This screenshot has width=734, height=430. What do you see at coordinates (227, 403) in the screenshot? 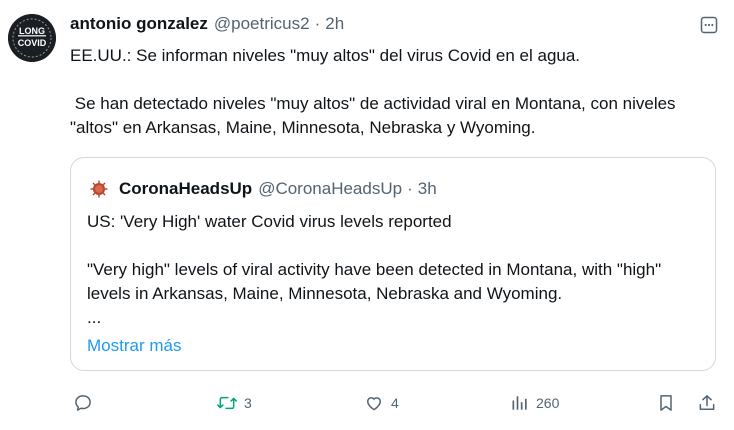
I see `retweet-icon` at bounding box center [227, 403].